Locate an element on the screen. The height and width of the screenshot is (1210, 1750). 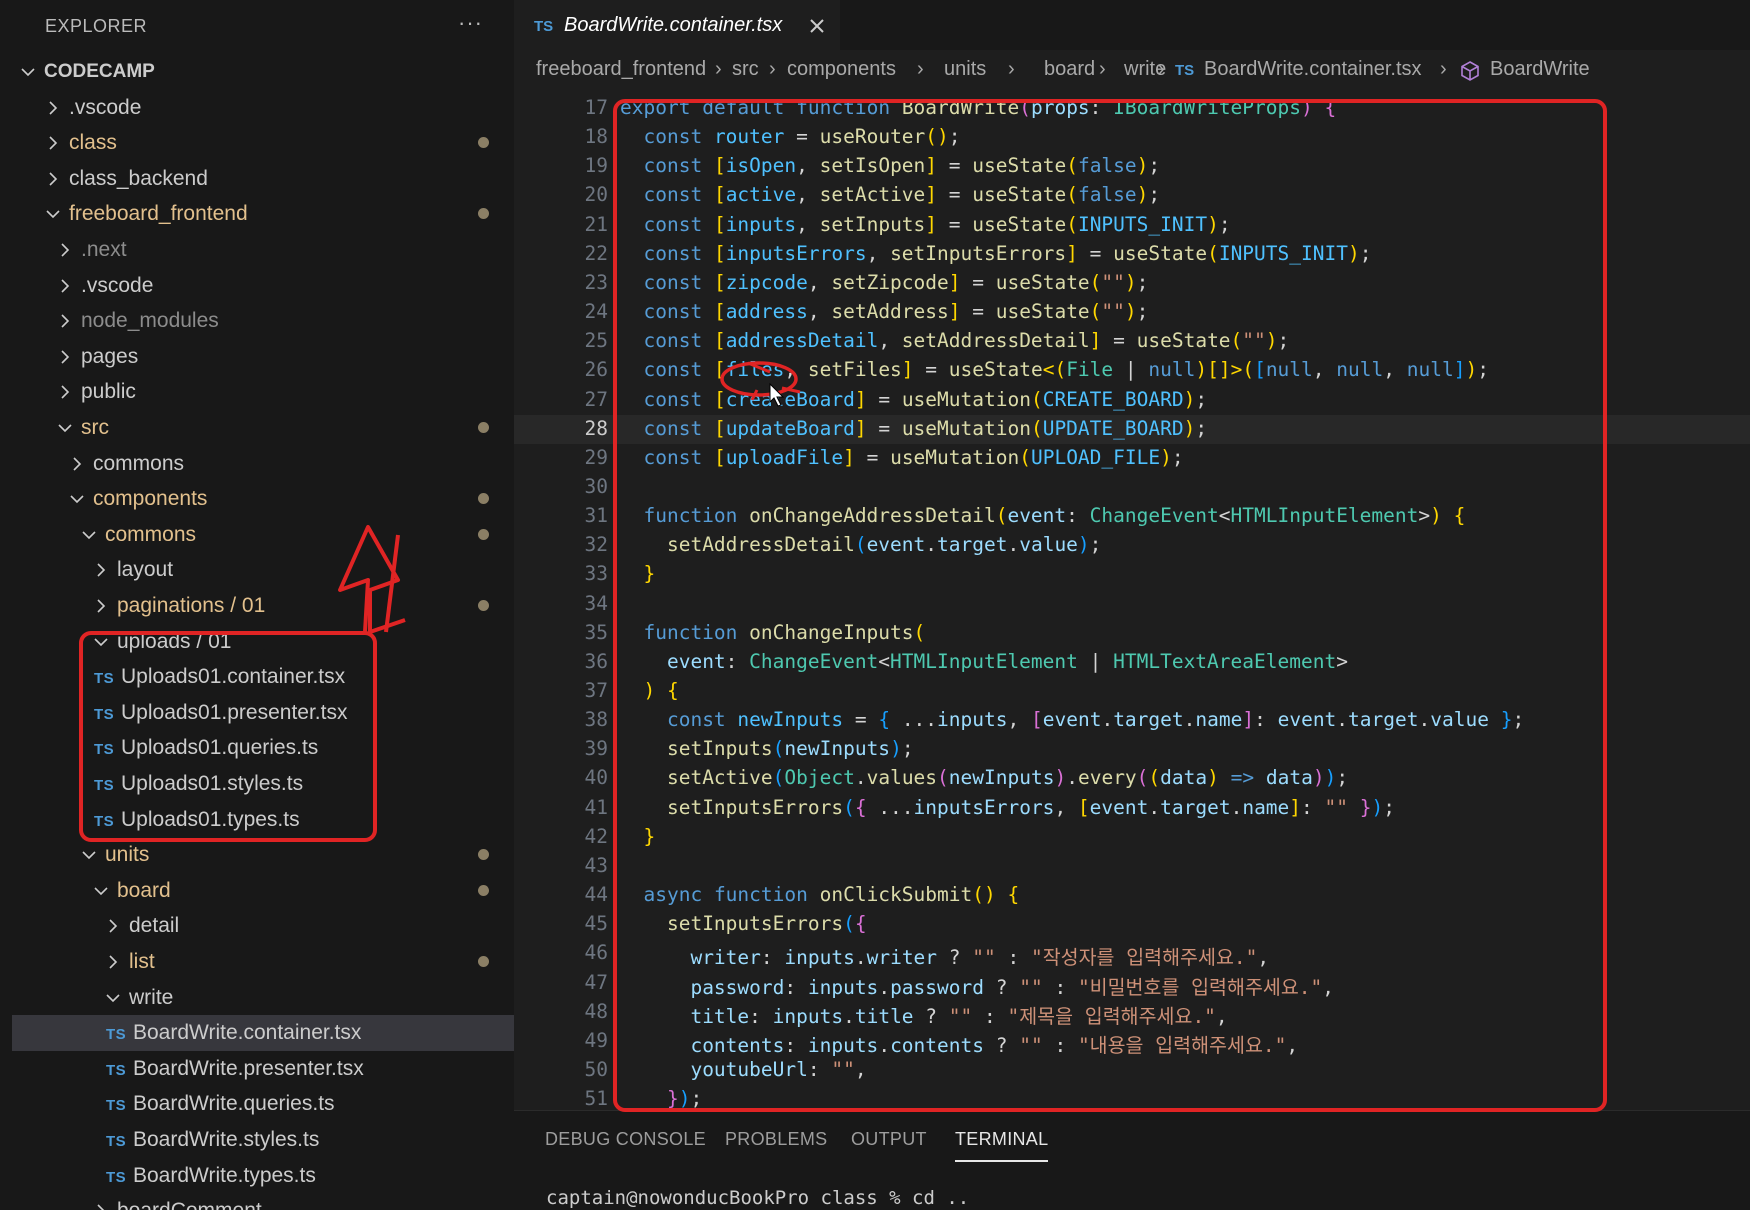
breadcrumb-item: BoardWrite.container.tsx is located at coordinates (1313, 69).